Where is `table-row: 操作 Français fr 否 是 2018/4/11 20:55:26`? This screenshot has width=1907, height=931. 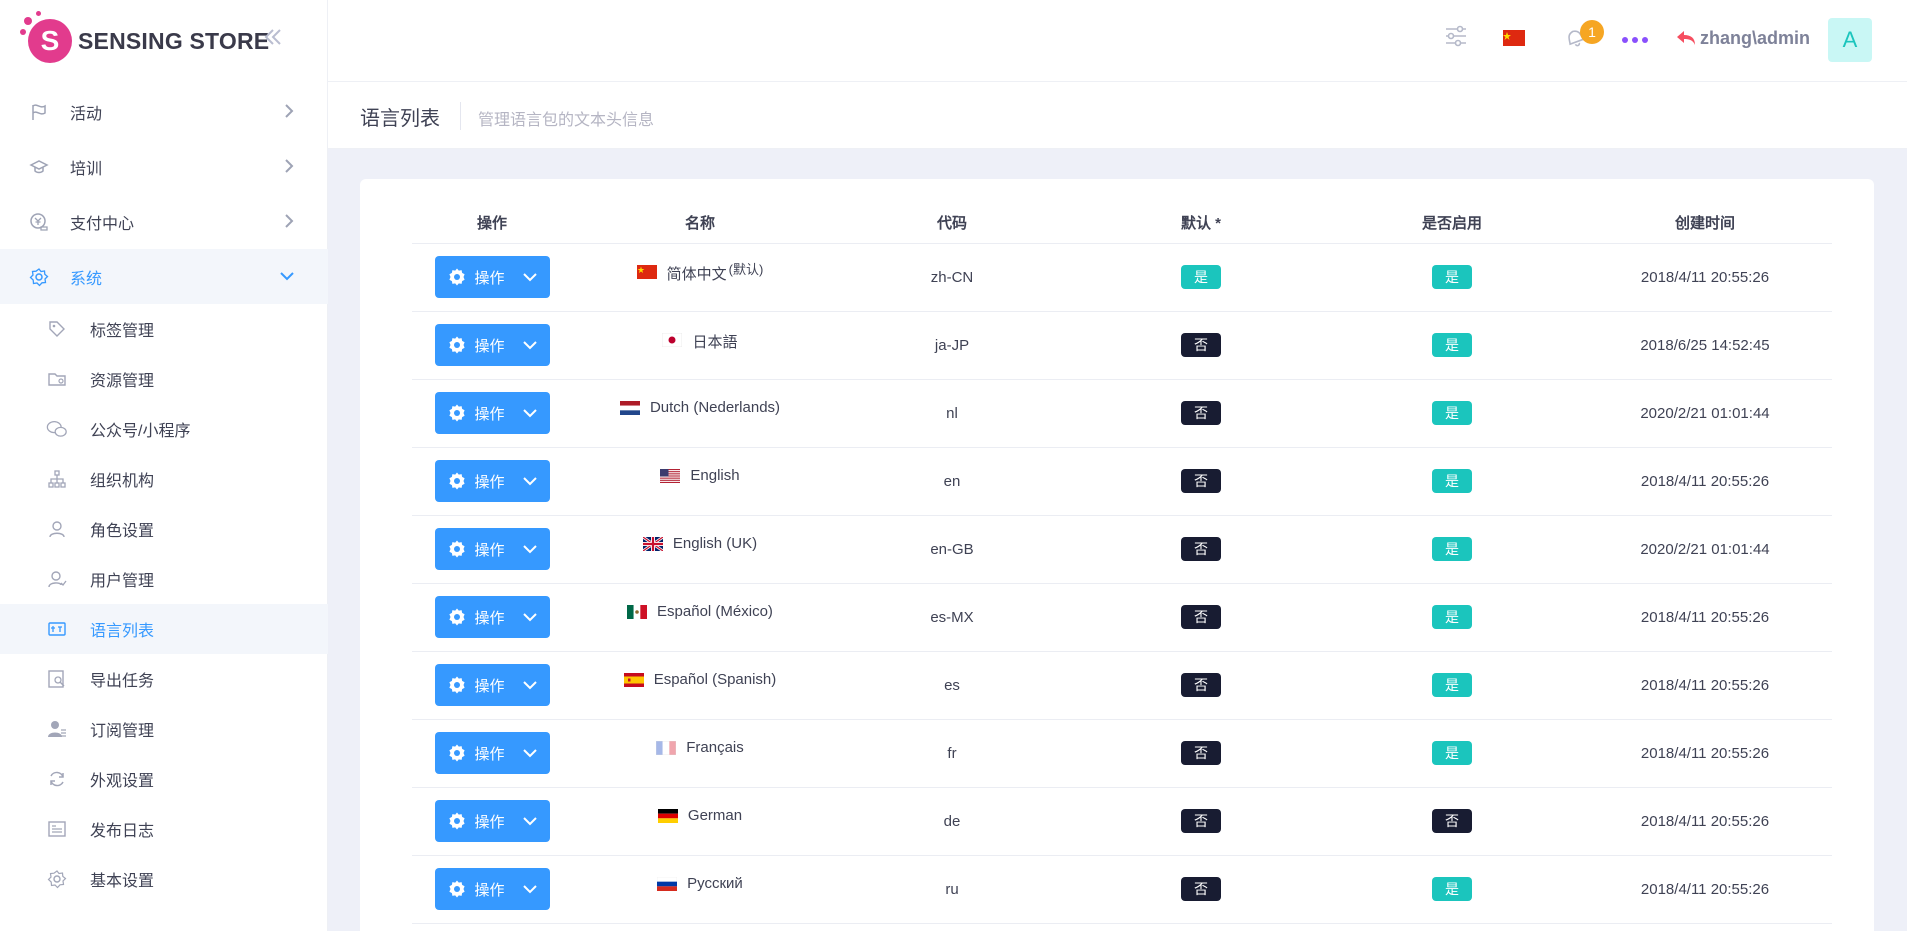
table-row: 操作 Français fr 否 是 2018/4/11 20:55:26 is located at coordinates (1122, 753).